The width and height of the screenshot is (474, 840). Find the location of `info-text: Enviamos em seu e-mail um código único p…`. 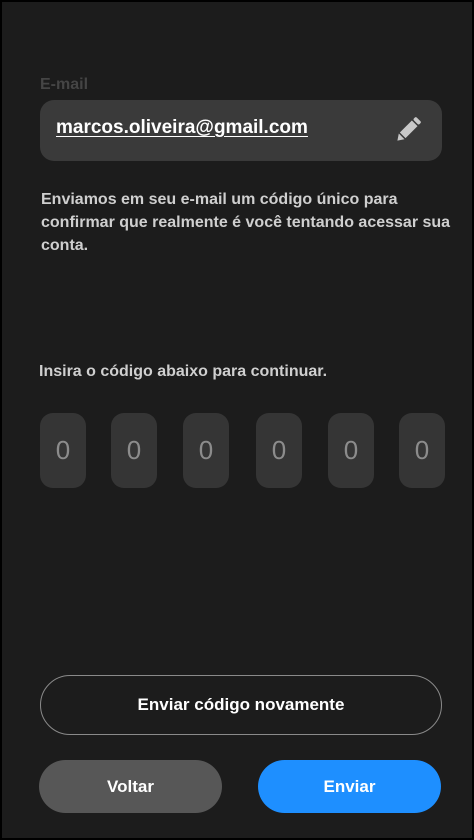

info-text: Enviamos em seu e-mail um código único p… is located at coordinates (246, 222).